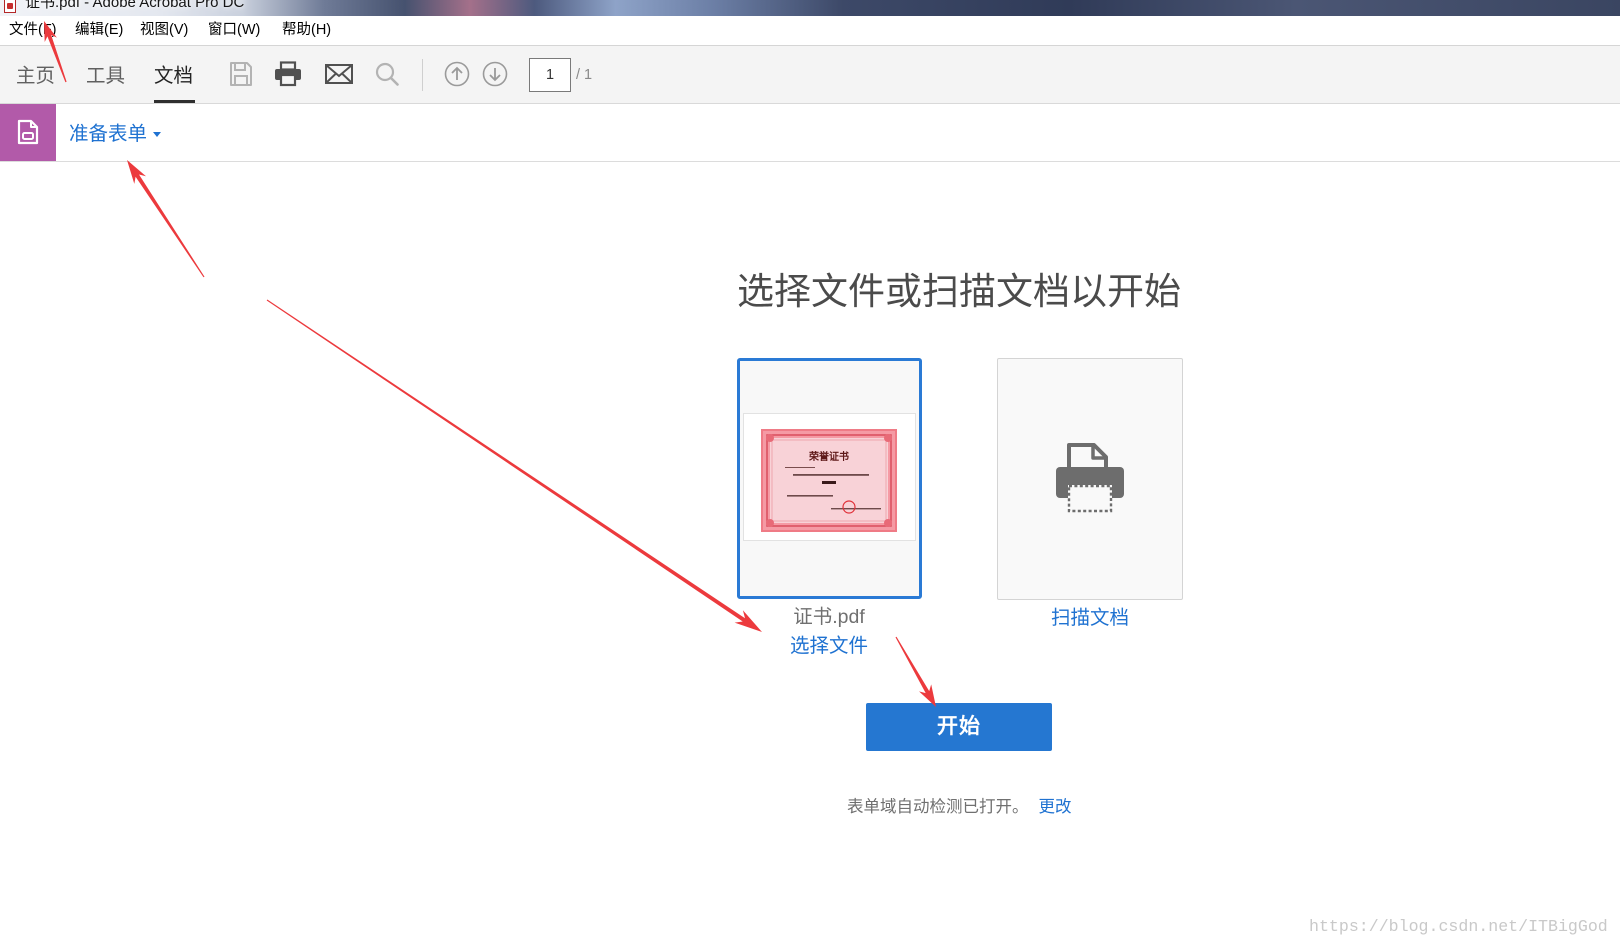  What do you see at coordinates (387, 74) in the screenshot?
I see `search-icon` at bounding box center [387, 74].